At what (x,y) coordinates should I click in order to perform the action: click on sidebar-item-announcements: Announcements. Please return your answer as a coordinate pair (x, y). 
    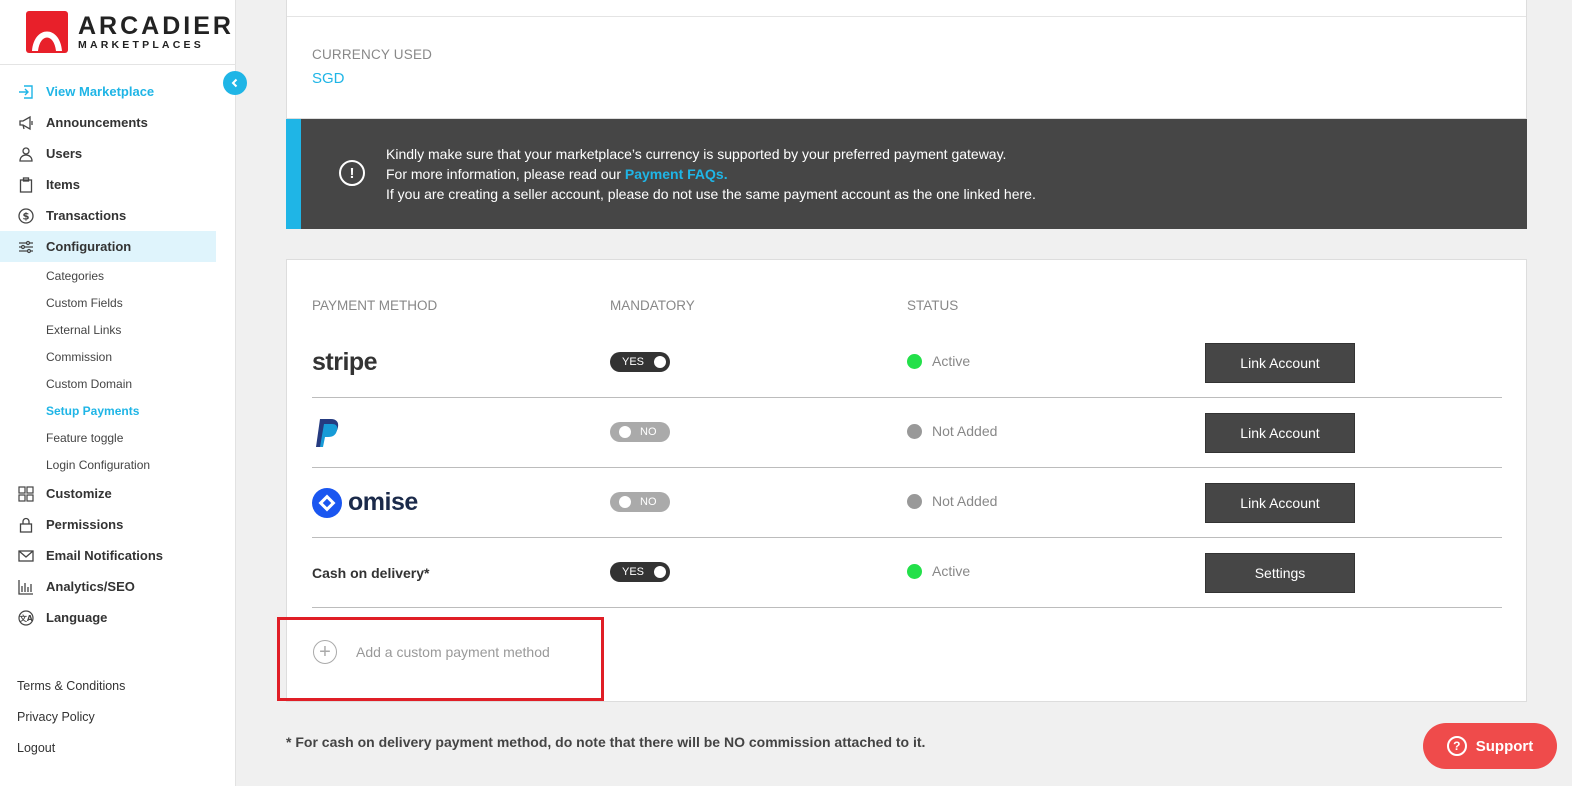
    Looking at the image, I should click on (108, 122).